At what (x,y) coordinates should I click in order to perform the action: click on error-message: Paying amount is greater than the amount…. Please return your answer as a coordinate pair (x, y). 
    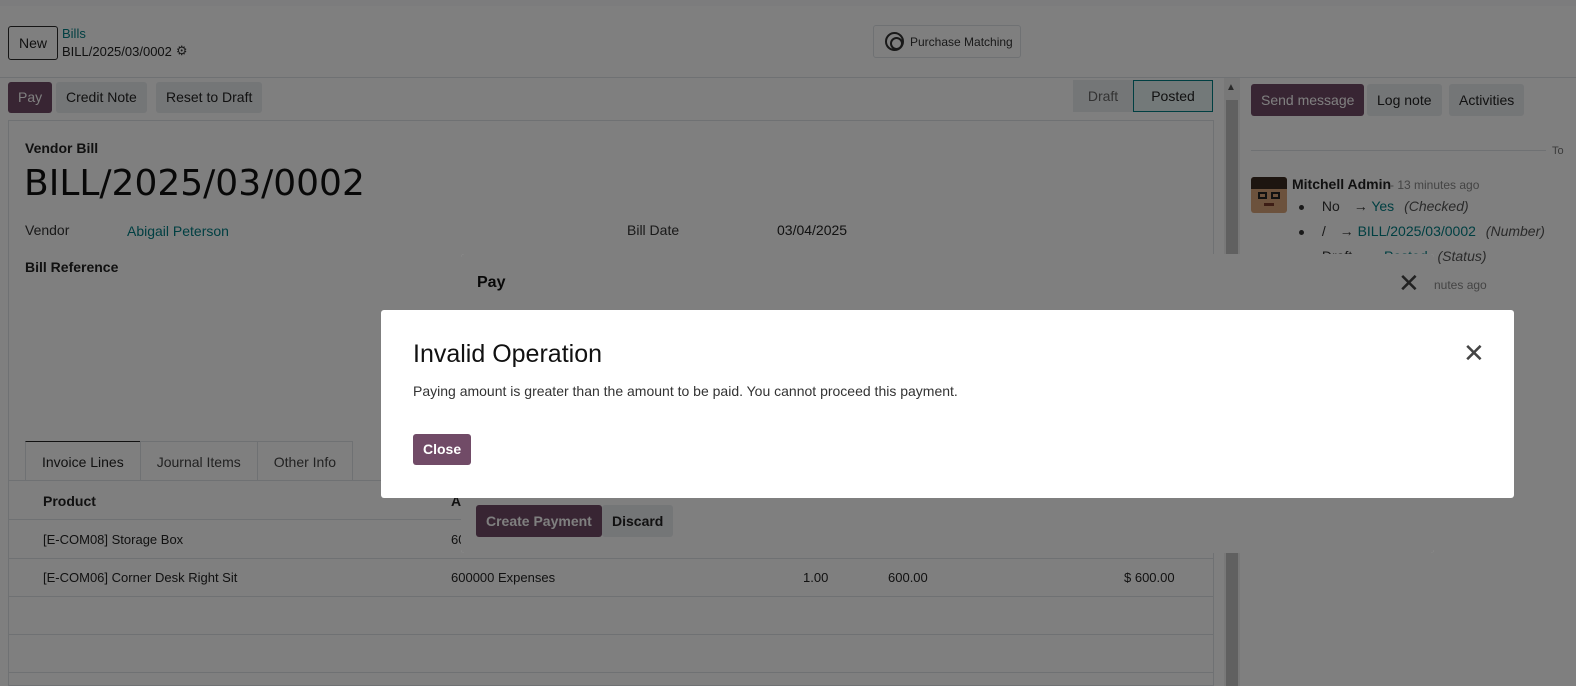
    Looking at the image, I should click on (685, 391).